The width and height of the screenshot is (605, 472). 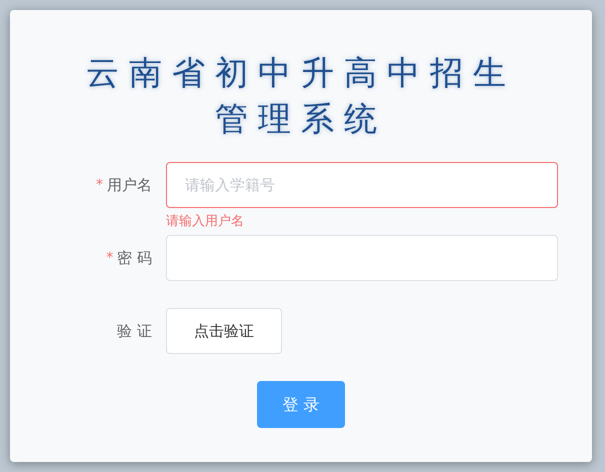 What do you see at coordinates (224, 331) in the screenshot?
I see `verify-button: 点击验证` at bounding box center [224, 331].